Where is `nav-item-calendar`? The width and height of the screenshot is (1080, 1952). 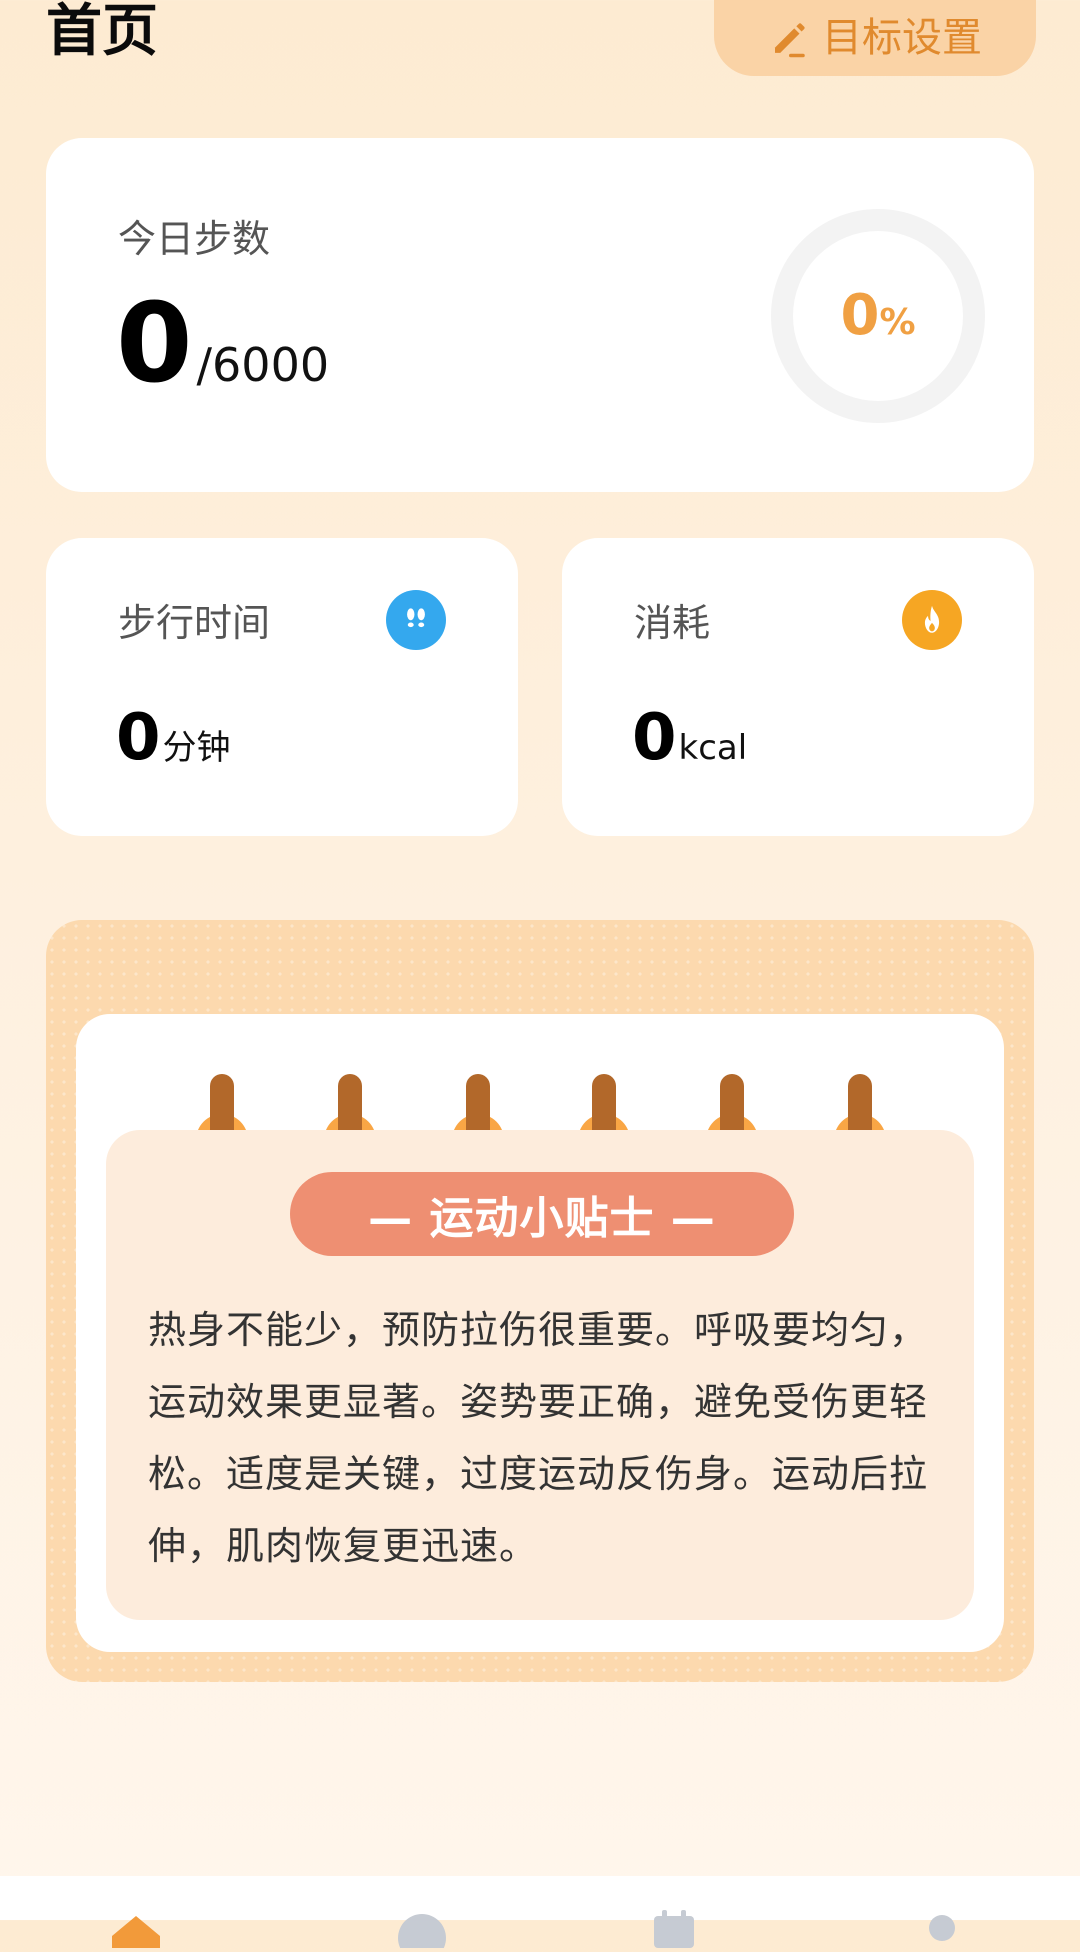 nav-item-calendar is located at coordinates (674, 1912).